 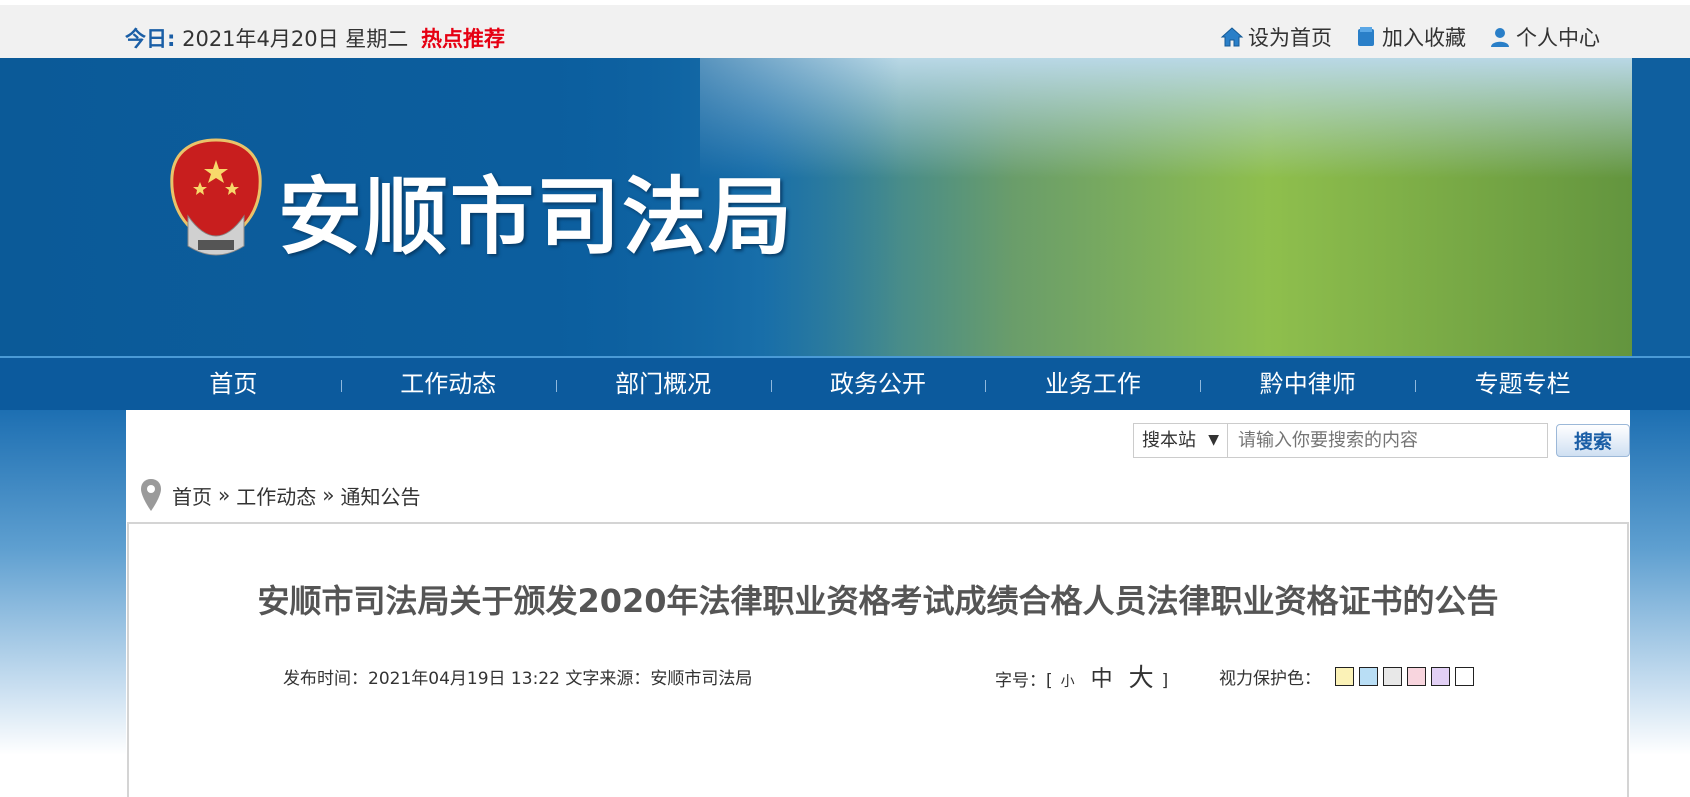 What do you see at coordinates (1020, 681) in the screenshot?
I see `font-size-label: 字号：` at bounding box center [1020, 681].